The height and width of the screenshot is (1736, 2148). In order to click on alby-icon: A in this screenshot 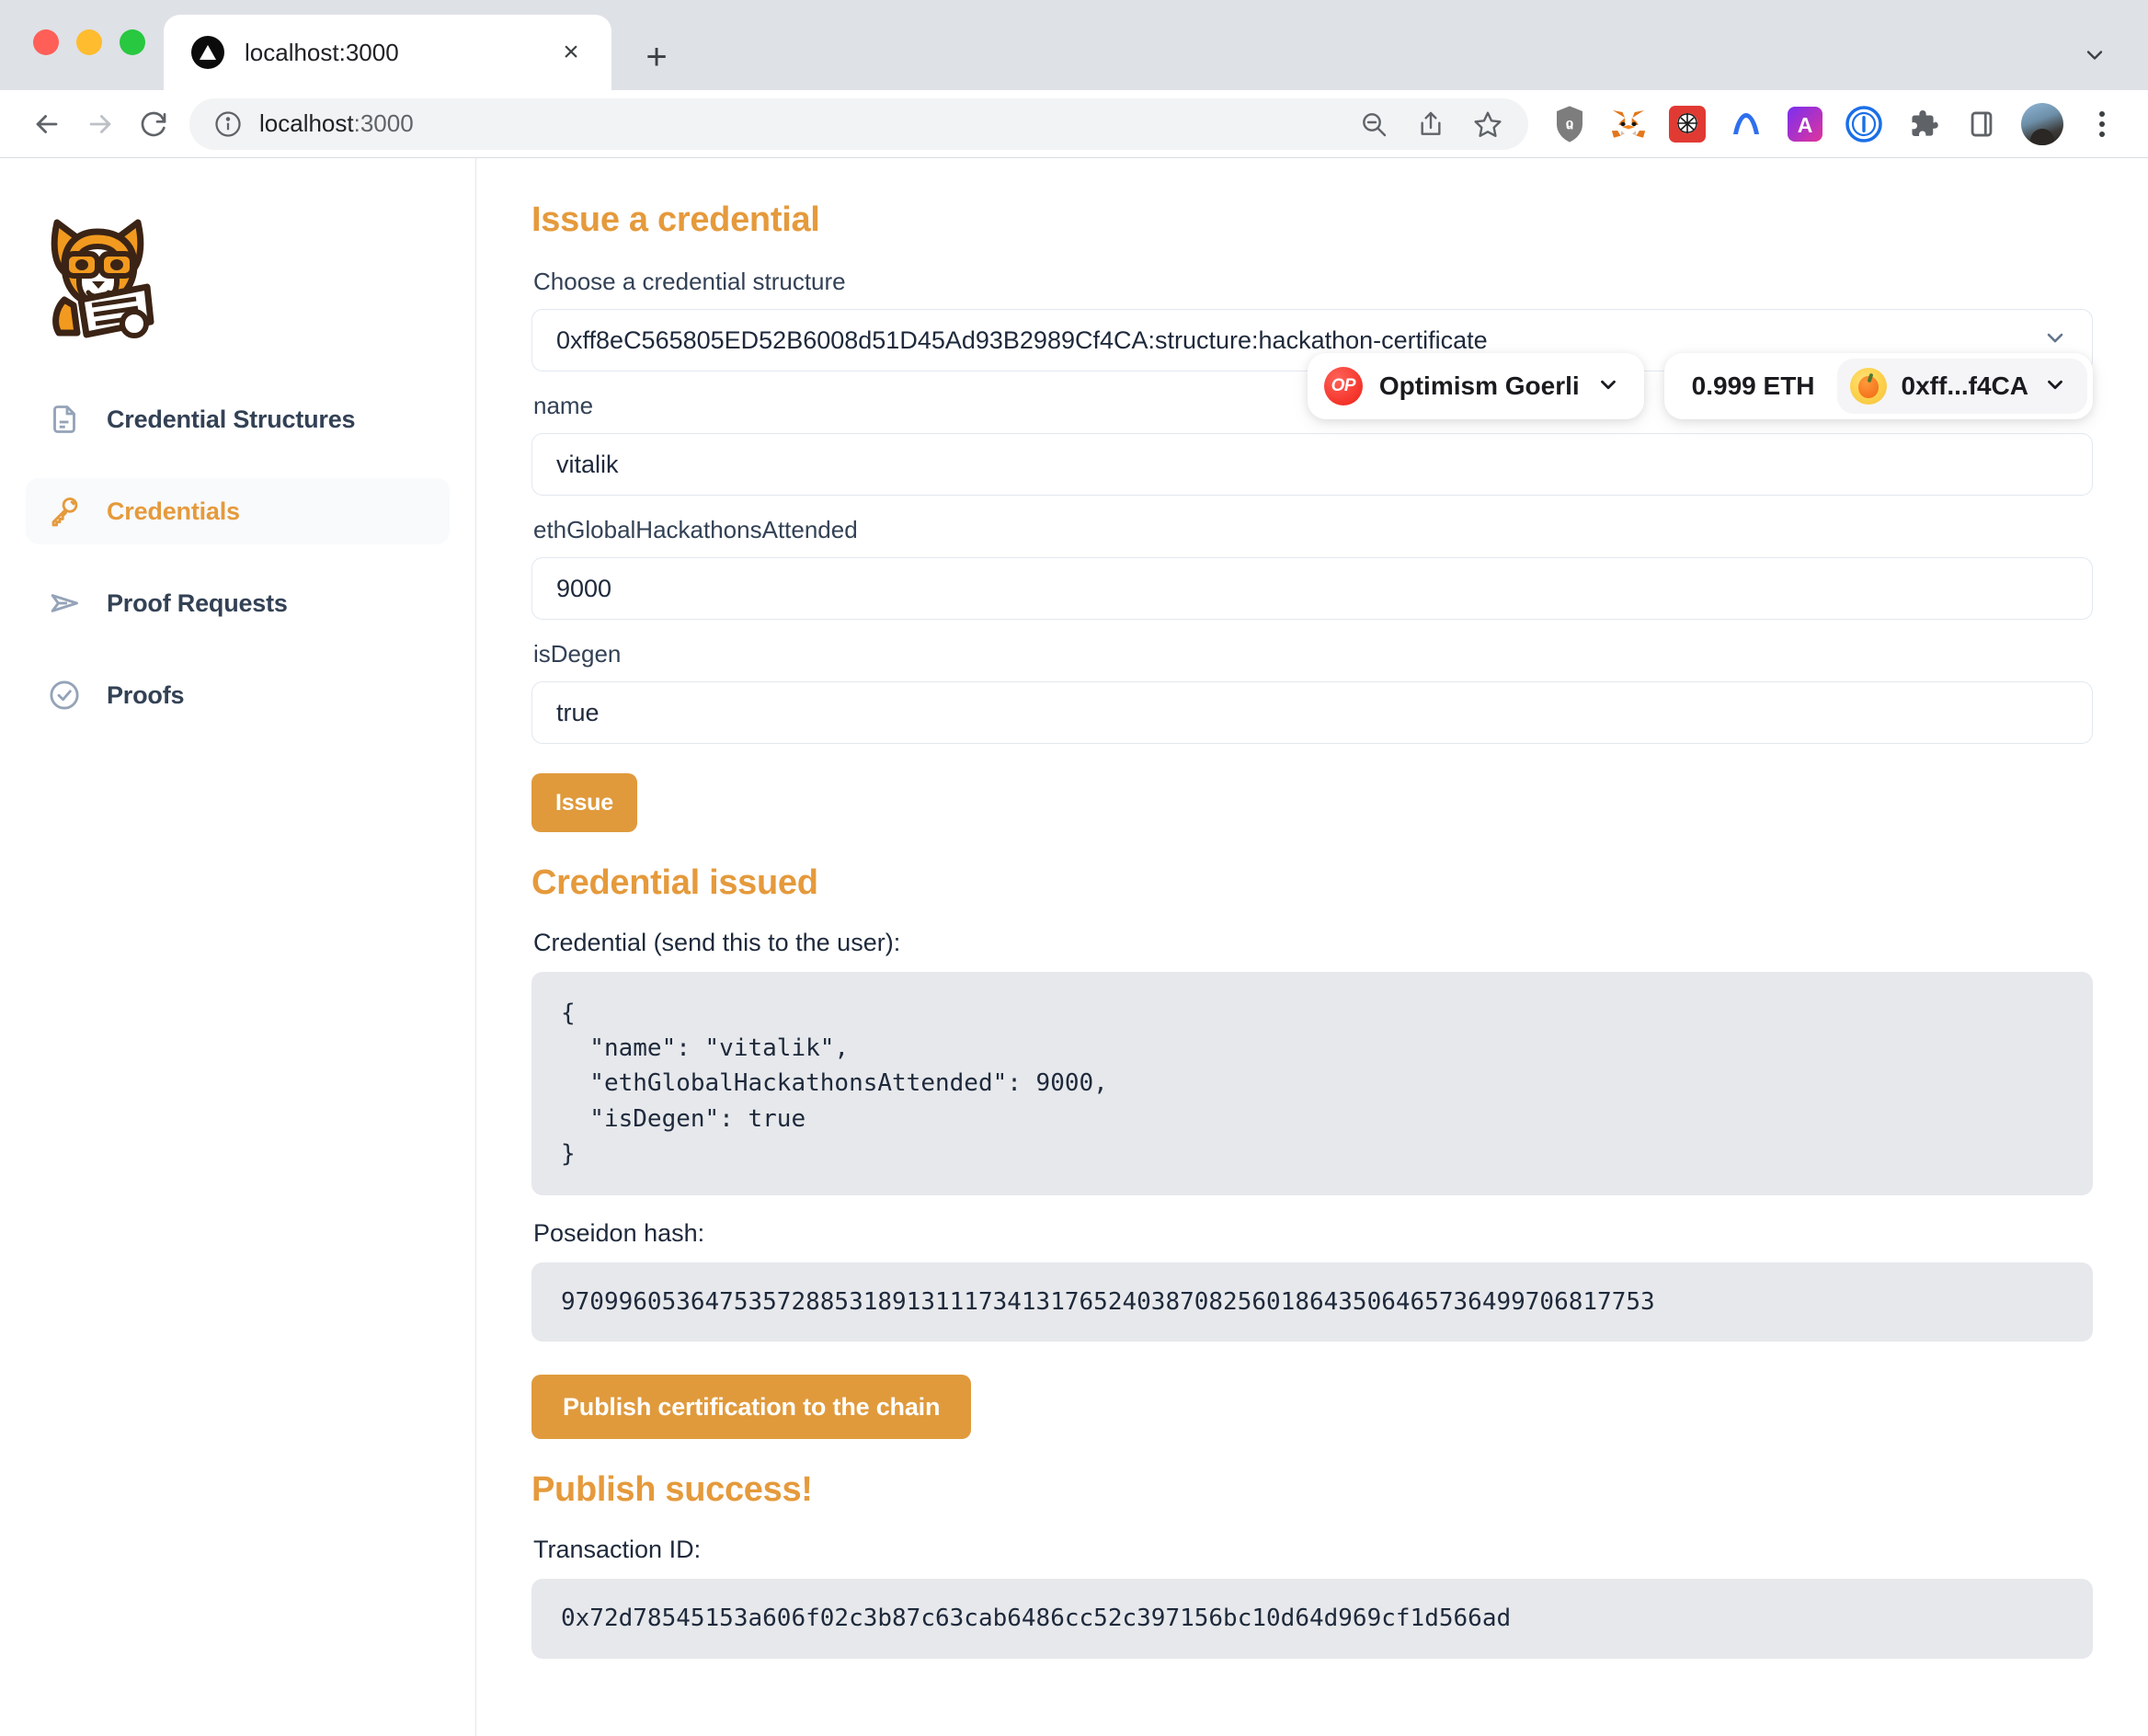, I will do `click(1805, 124)`.